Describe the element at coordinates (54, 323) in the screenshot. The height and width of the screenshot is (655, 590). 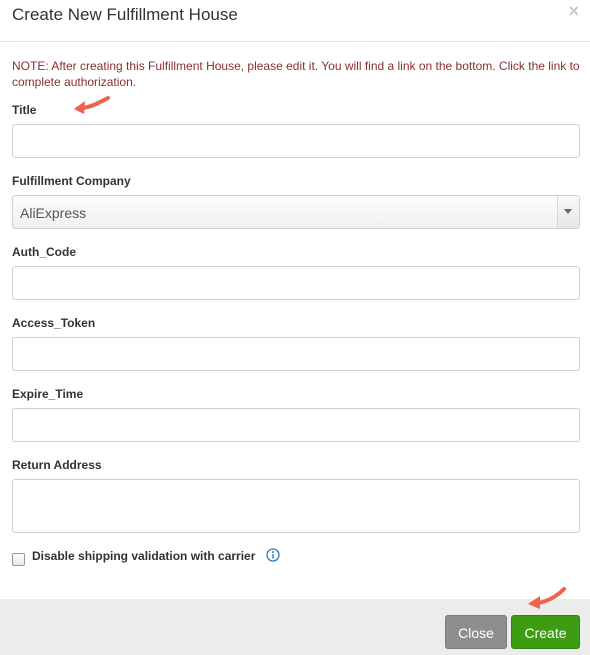
I see `access-token-label: Access_Token` at that location.